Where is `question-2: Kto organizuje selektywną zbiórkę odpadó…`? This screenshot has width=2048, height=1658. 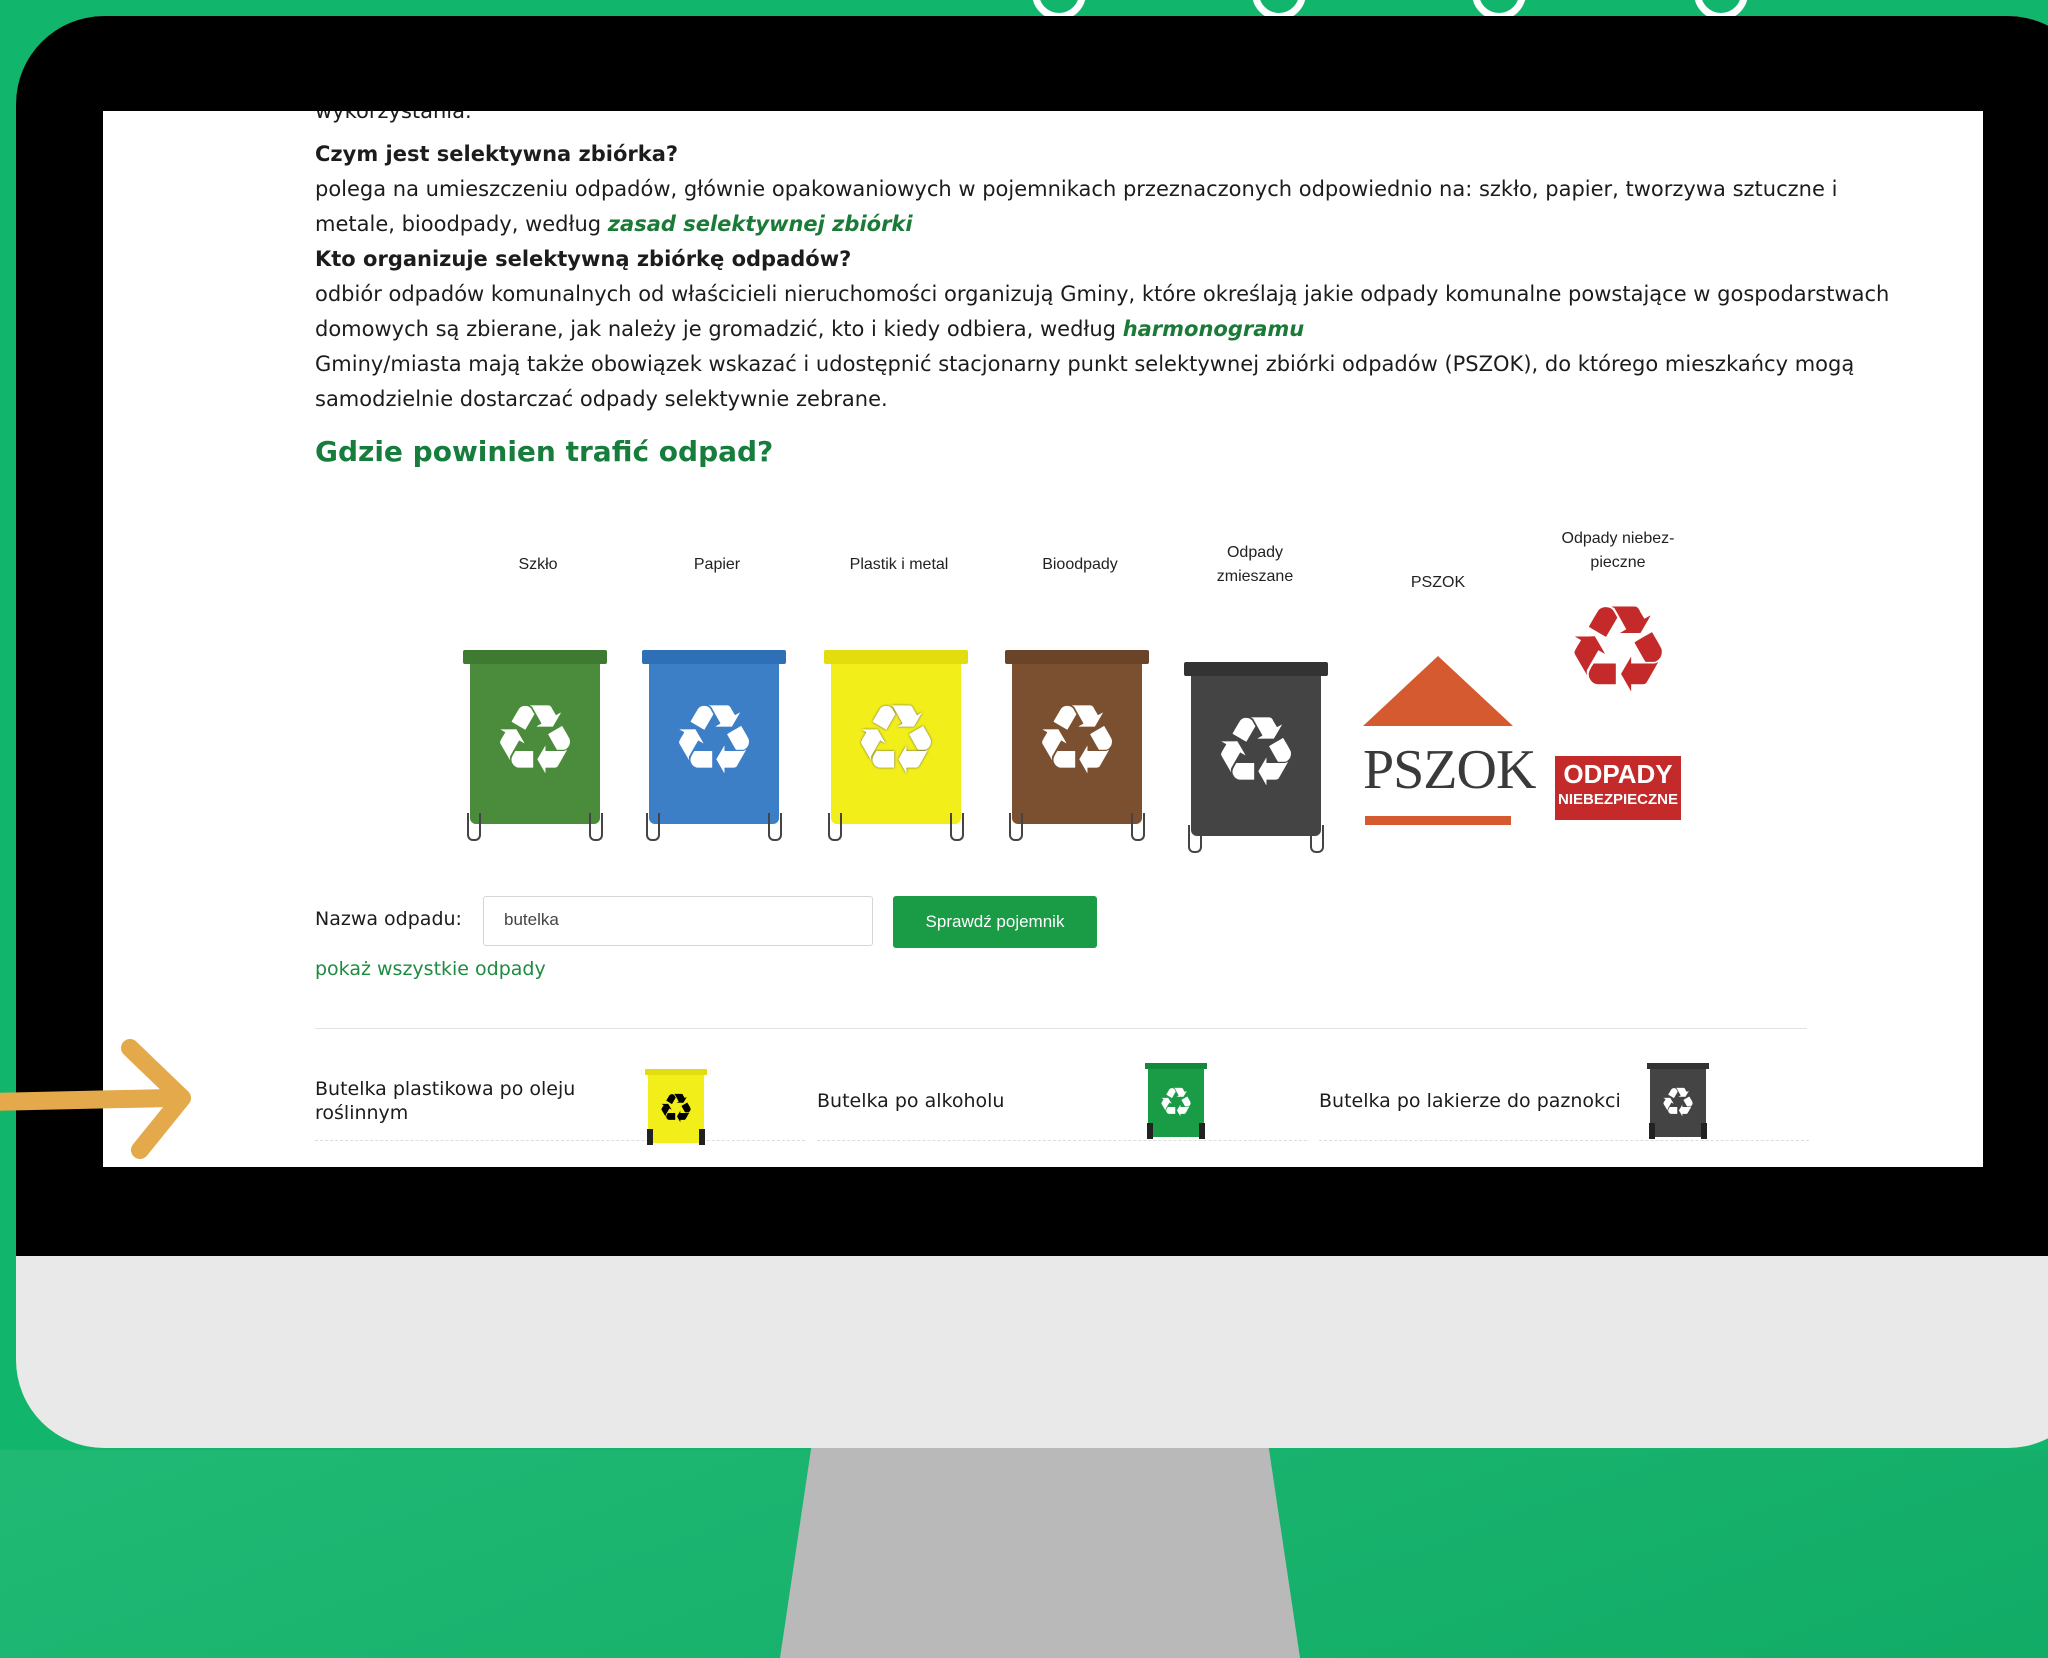 question-2: Kto organizuje selektywną zbiórkę odpadó… is located at coordinates (583, 259).